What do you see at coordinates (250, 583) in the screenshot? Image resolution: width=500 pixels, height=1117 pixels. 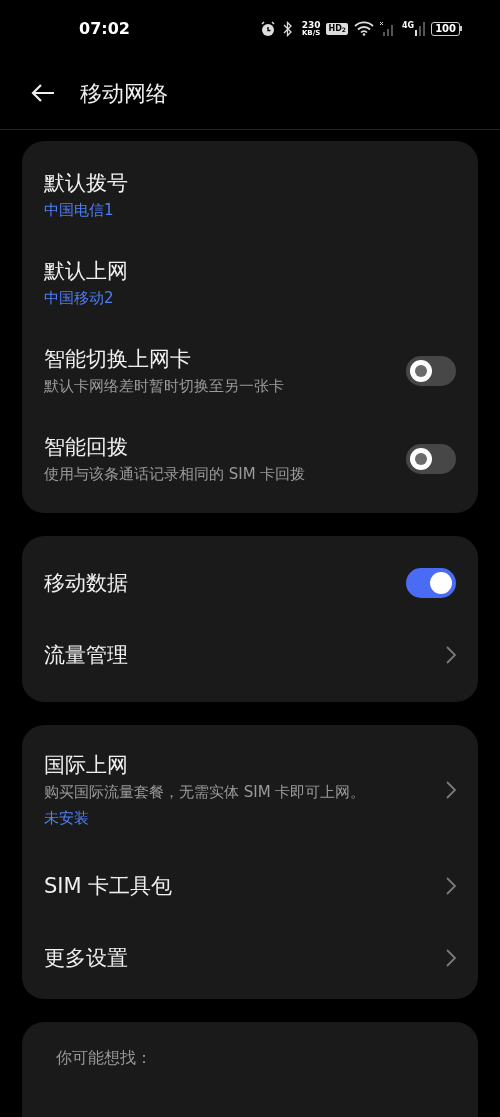 I see `settings-row: 移动数据` at bounding box center [250, 583].